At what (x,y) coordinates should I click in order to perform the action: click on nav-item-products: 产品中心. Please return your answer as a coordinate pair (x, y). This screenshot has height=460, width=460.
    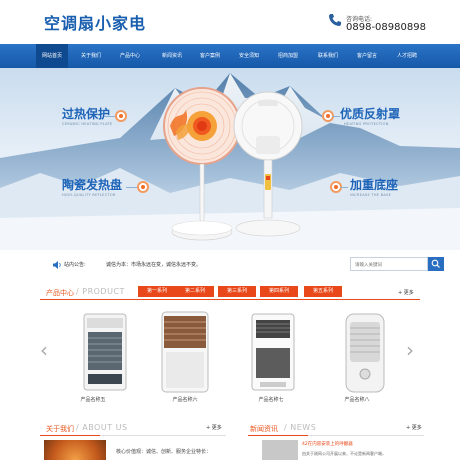
    Looking at the image, I should click on (130, 56).